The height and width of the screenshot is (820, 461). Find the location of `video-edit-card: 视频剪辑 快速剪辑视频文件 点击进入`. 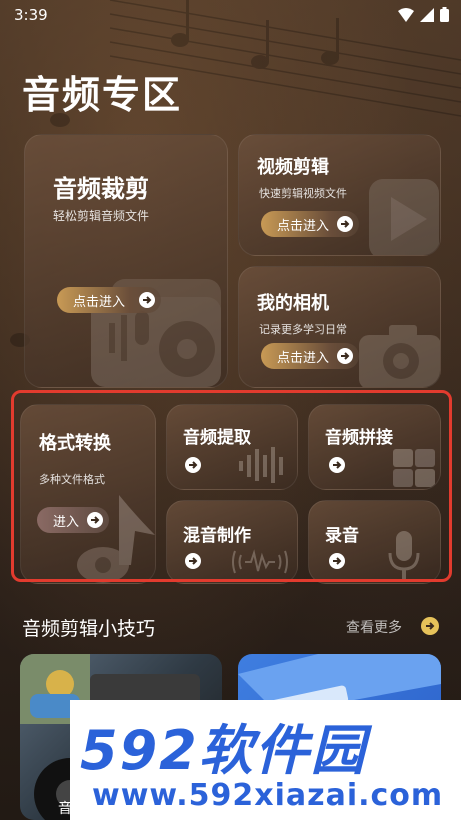

video-edit-card: 视频剪辑 快速剪辑视频文件 点击进入 is located at coordinates (339, 195).